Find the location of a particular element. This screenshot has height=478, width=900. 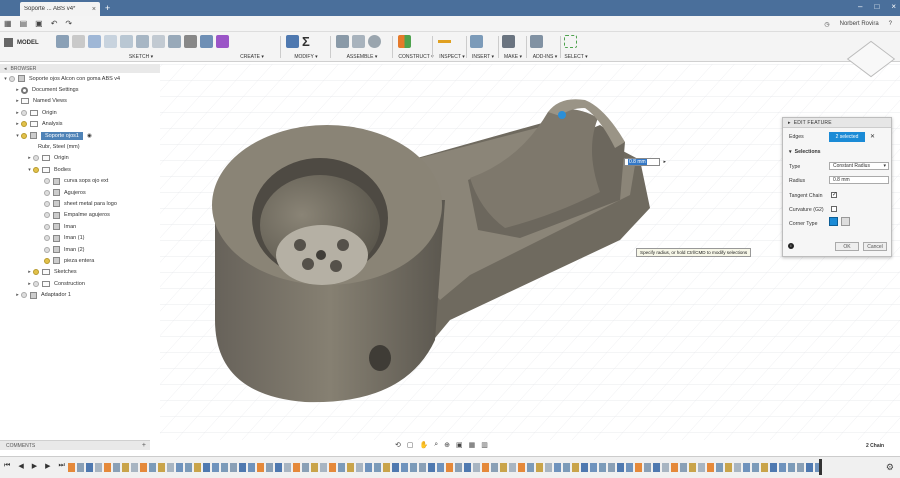

look-at-icon: ▢ is located at coordinates (410, 445).